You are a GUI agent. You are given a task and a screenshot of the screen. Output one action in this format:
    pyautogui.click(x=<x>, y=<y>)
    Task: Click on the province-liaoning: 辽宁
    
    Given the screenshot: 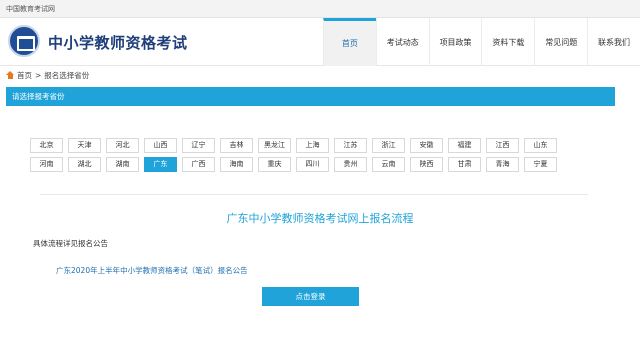 What is the action you would take?
    pyautogui.click(x=198, y=145)
    